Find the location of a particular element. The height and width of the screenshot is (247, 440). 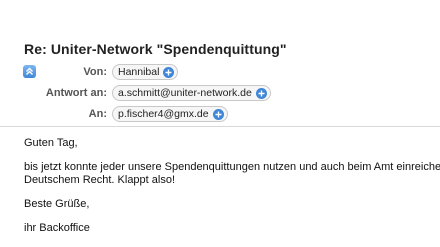

body-greeting: Guten Tag, is located at coordinates (51, 143).